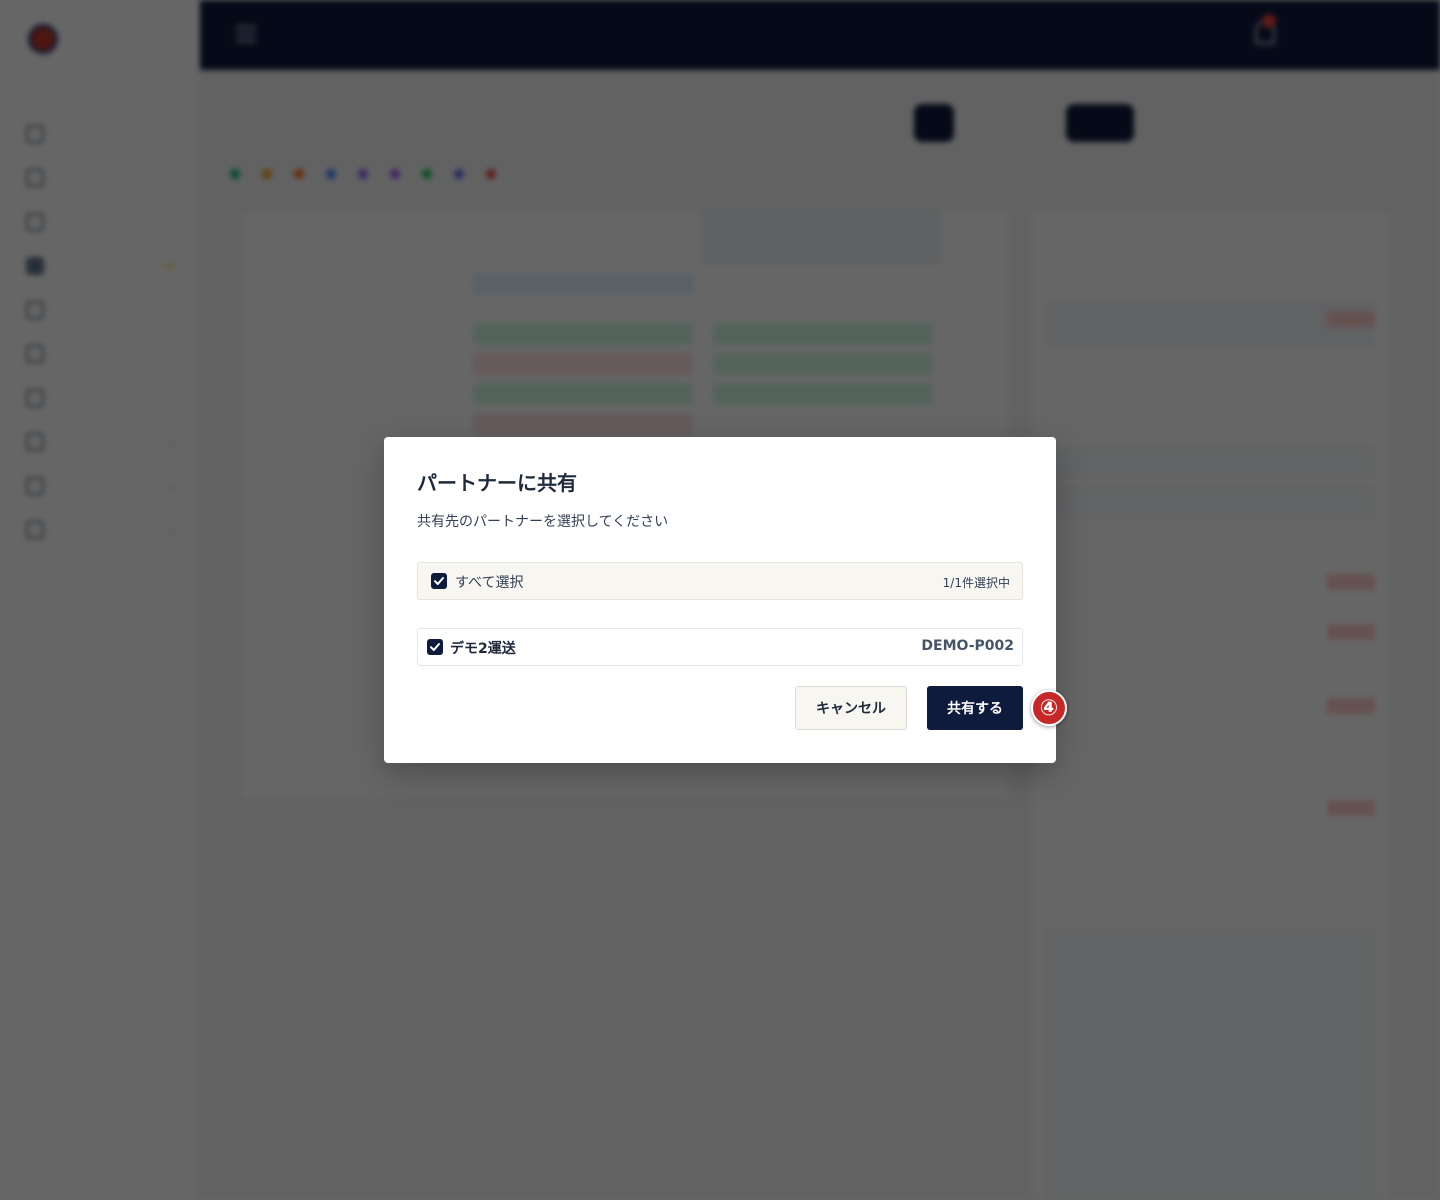 Image resolution: width=1440 pixels, height=1200 pixels. What do you see at coordinates (976, 583) in the screenshot?
I see `selected-count: 1/1件選択中` at bounding box center [976, 583].